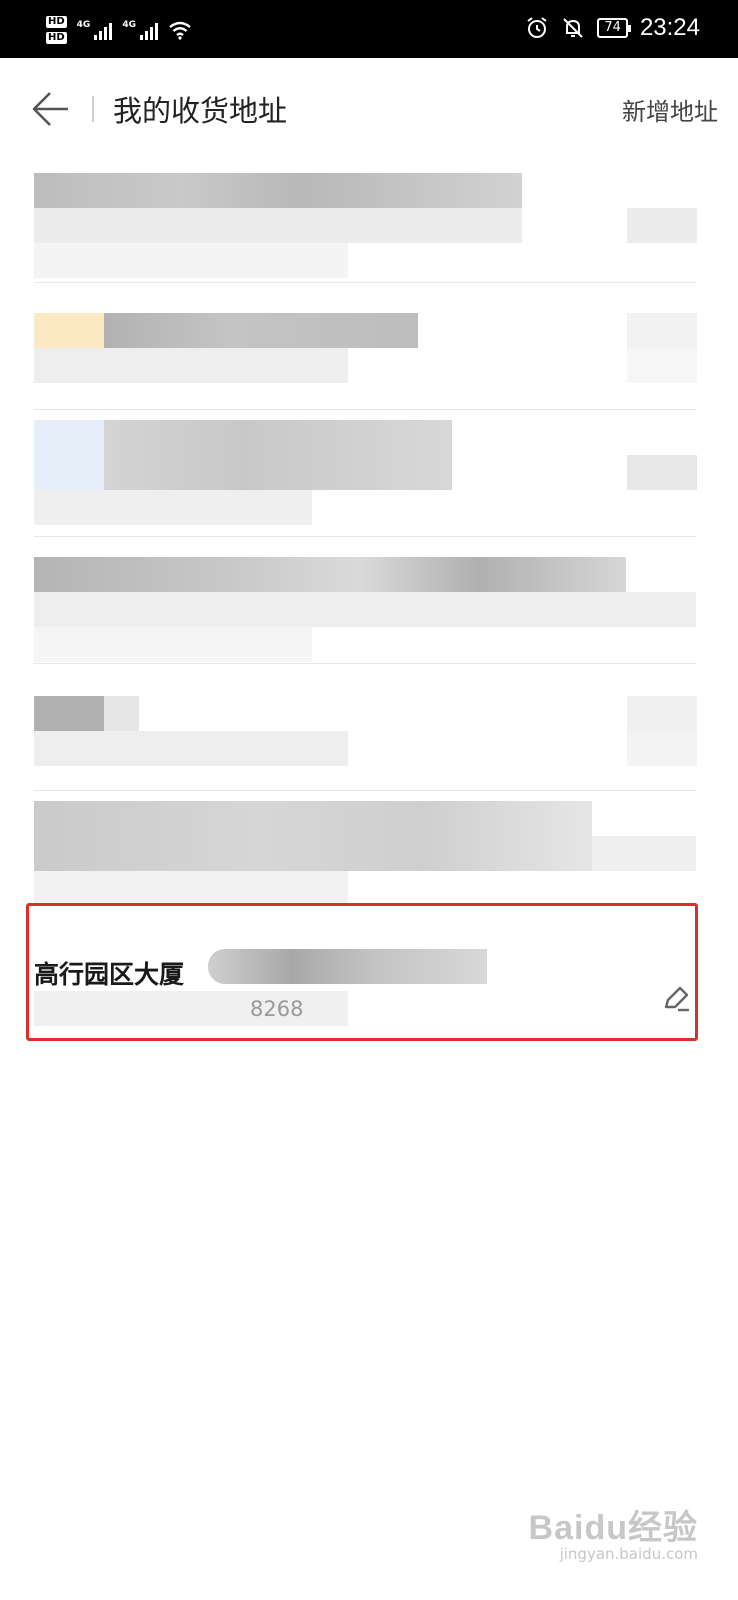 The image size is (738, 1600). Describe the element at coordinates (93, 109) in the screenshot. I see `header-divider` at that location.